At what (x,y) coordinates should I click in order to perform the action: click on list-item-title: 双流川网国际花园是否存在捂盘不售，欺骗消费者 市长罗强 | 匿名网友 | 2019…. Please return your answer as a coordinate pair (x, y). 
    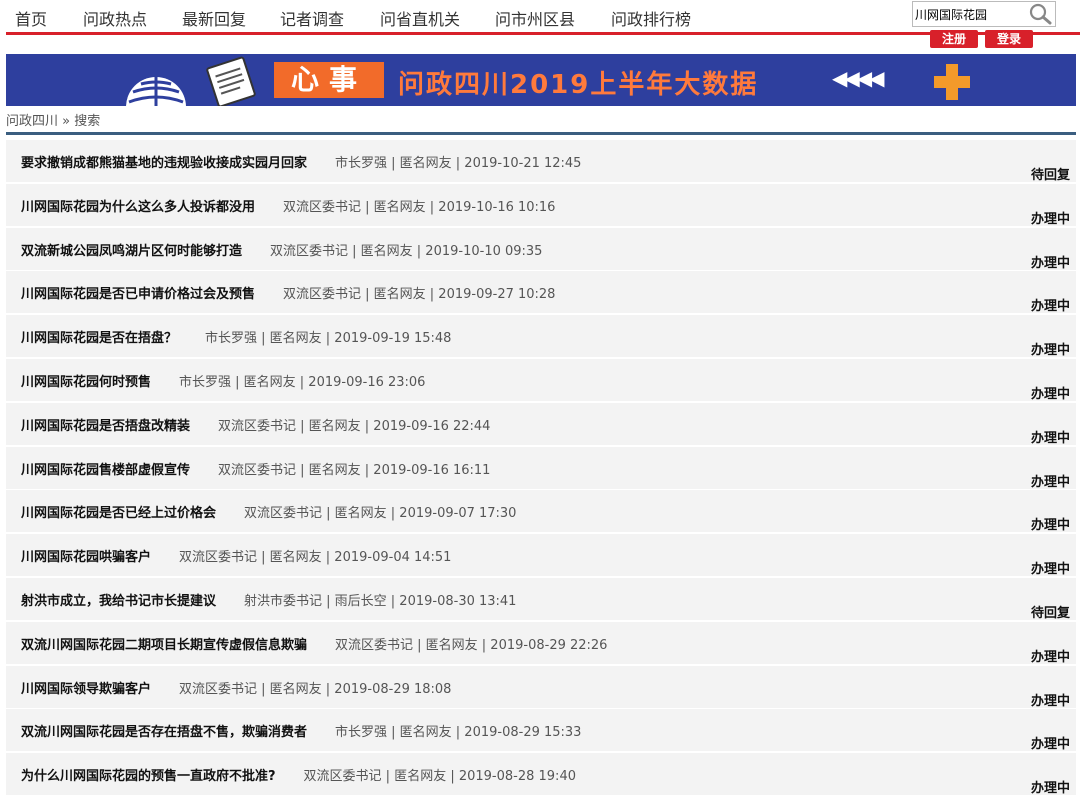
    Looking at the image, I should click on (301, 730).